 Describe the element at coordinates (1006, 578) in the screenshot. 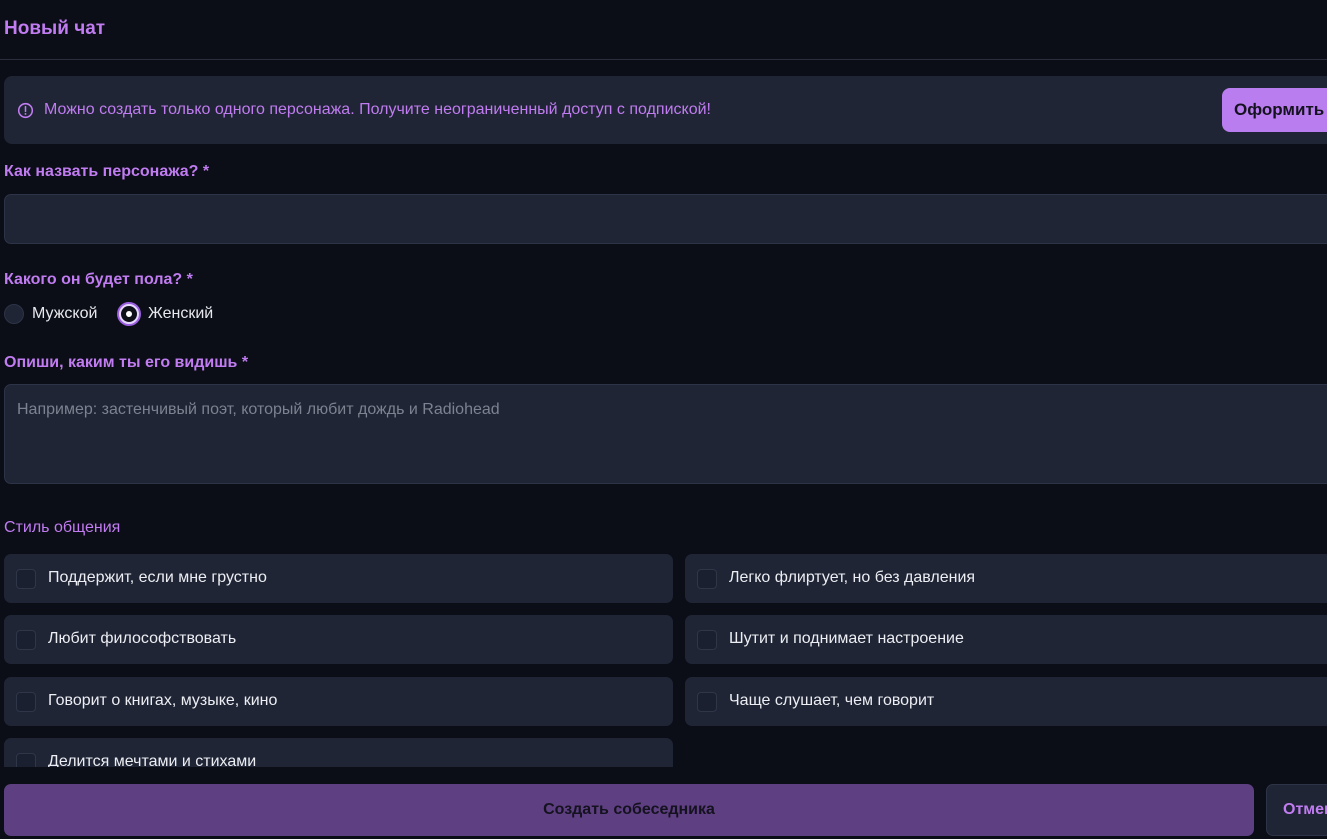

I see `style-option: Легко флиртует, но без давления` at that location.